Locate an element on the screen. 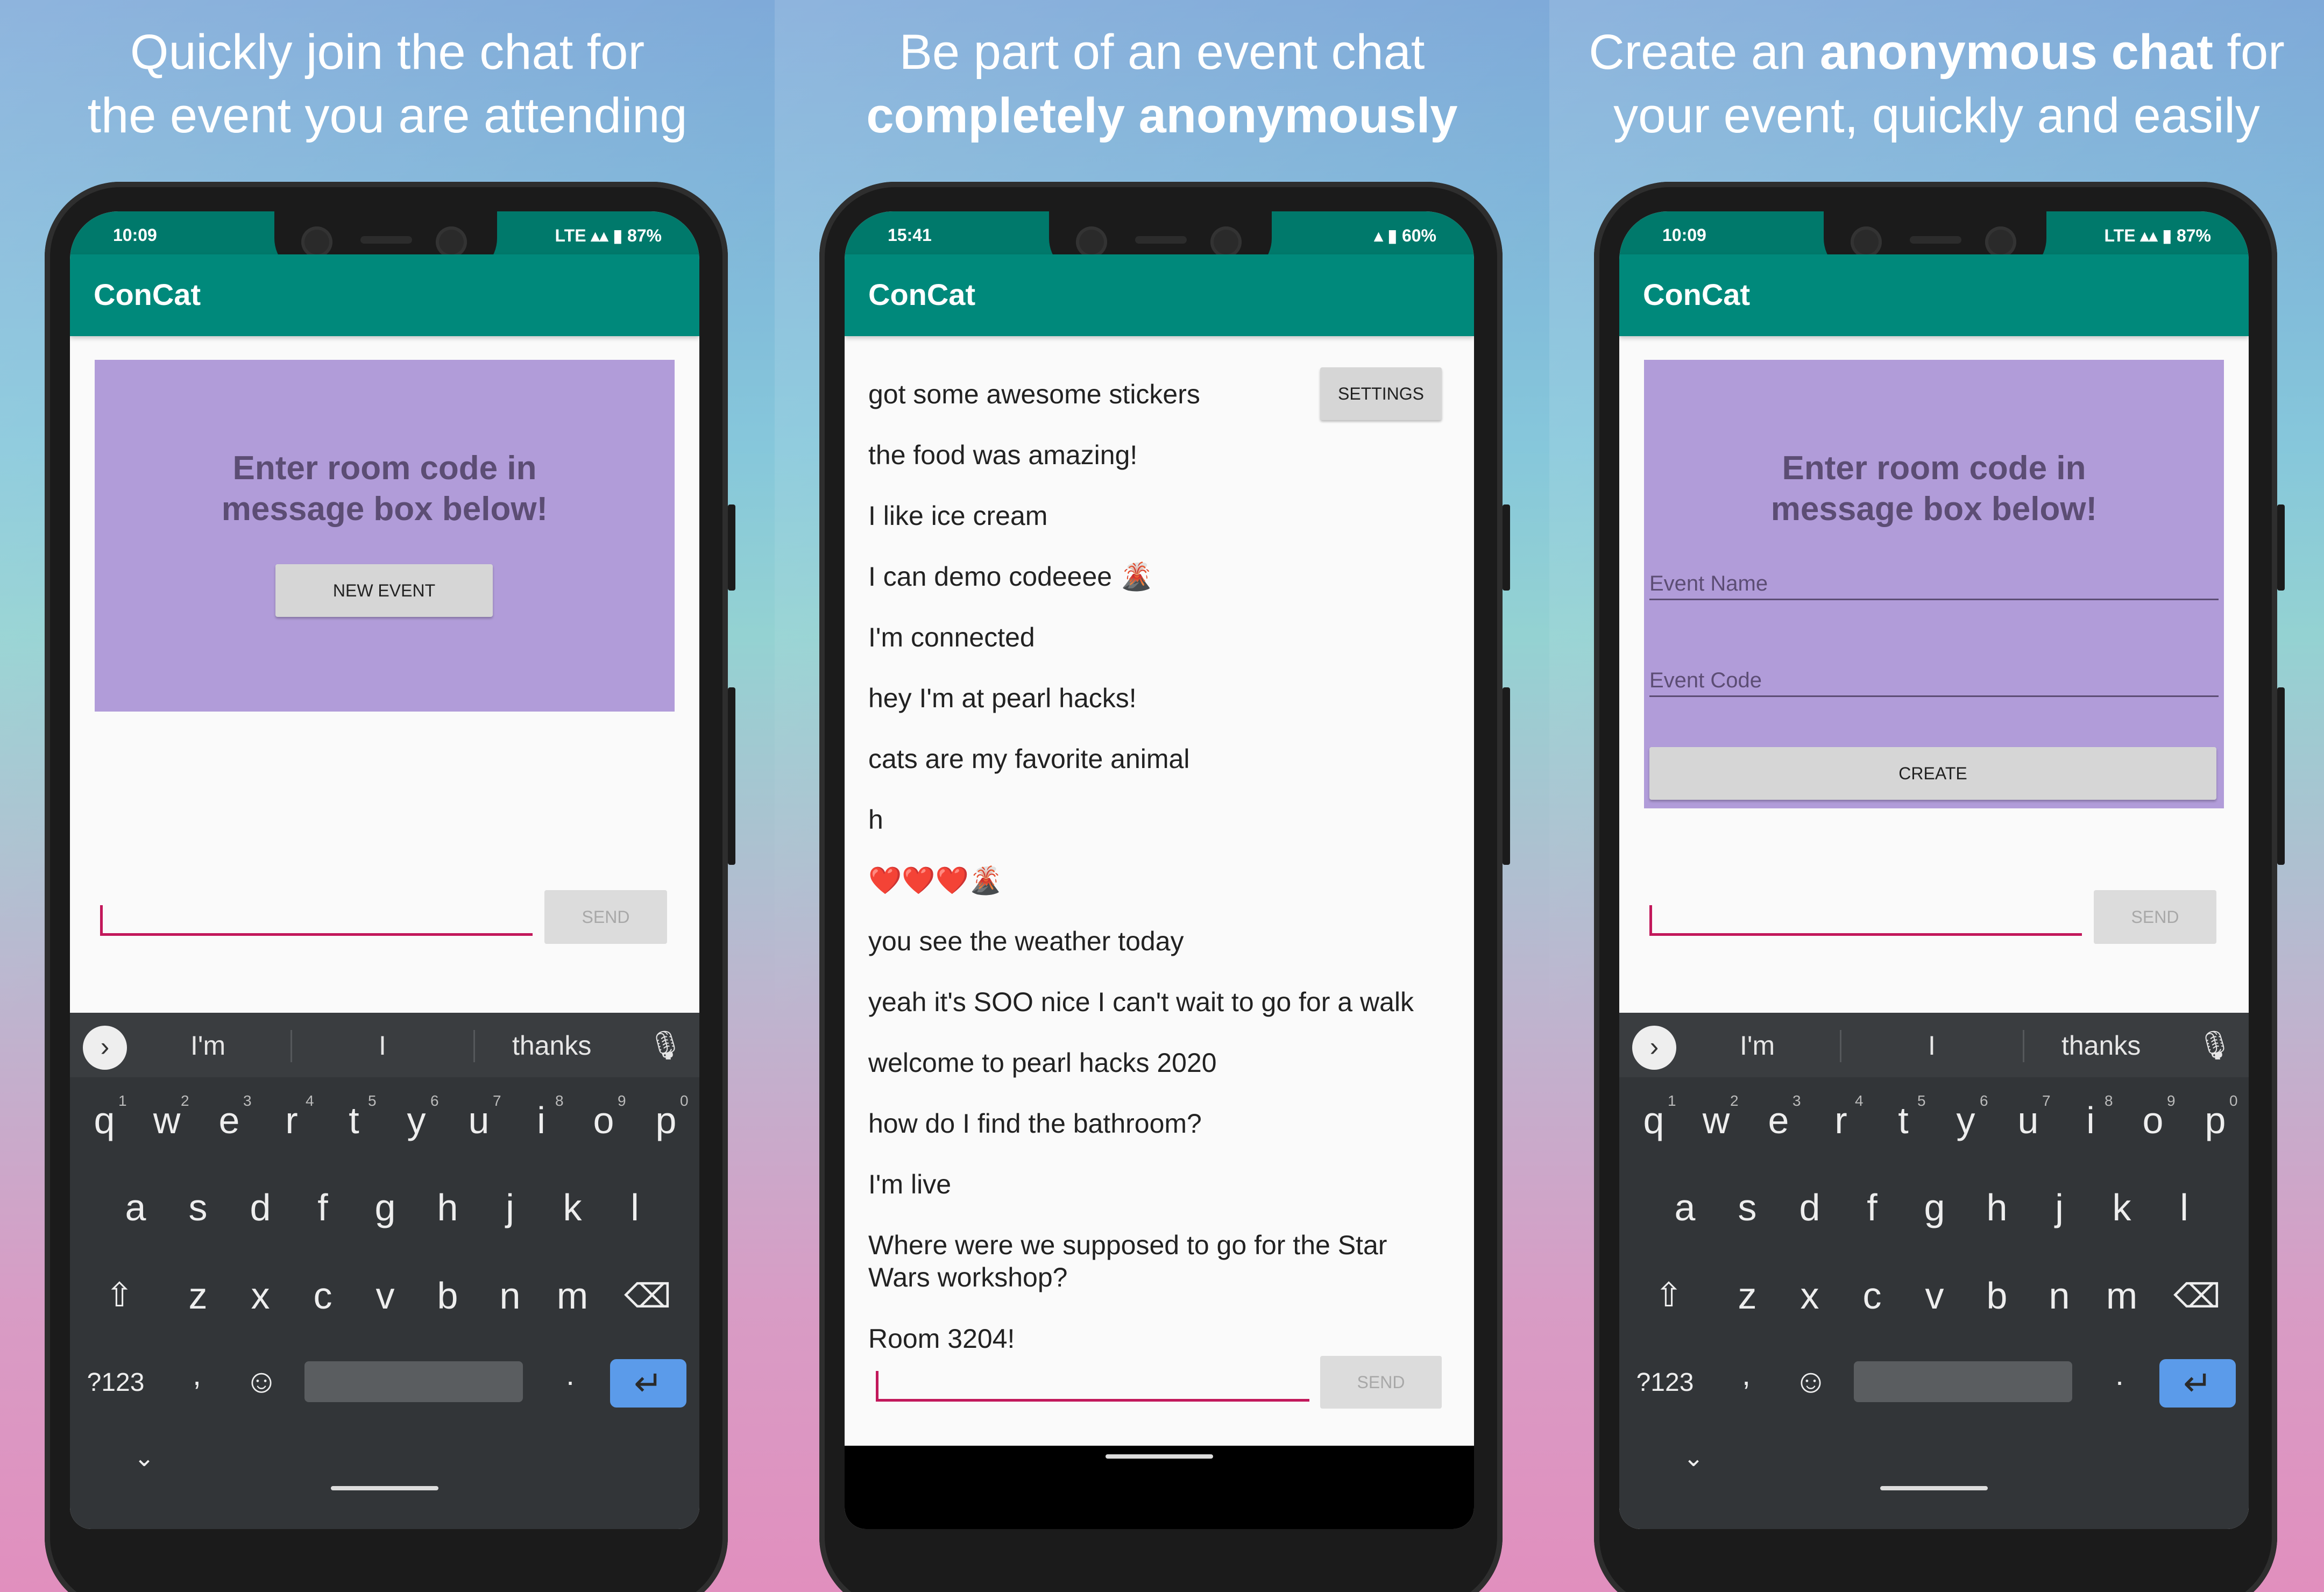 Image resolution: width=2324 pixels, height=1592 pixels. app-title: ConCat is located at coordinates (1697, 294).